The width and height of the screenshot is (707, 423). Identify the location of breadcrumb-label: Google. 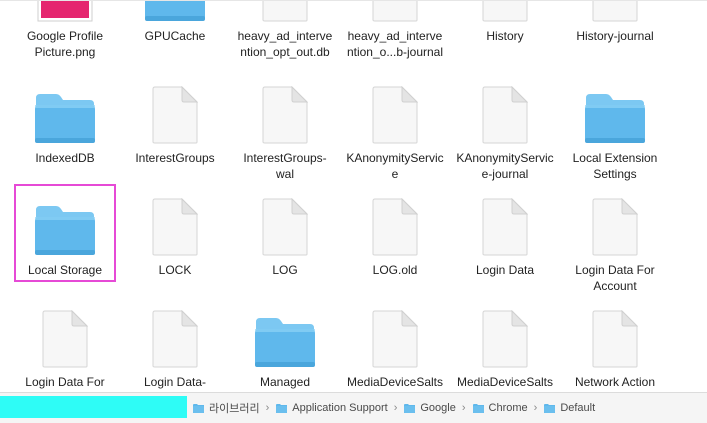
(438, 408).